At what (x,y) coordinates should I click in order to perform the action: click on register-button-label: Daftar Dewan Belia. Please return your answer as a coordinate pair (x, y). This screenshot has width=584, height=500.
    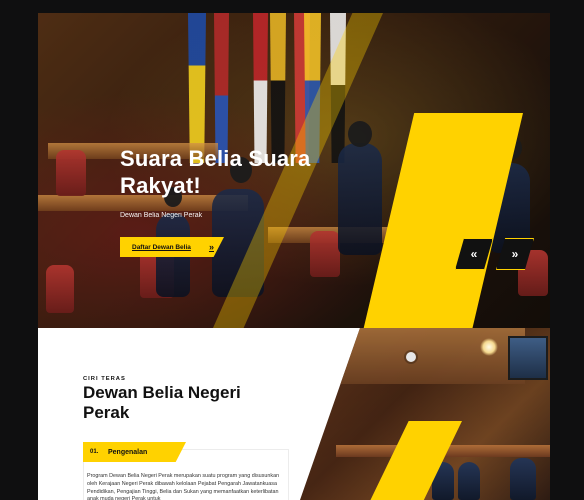
    Looking at the image, I should click on (161, 247).